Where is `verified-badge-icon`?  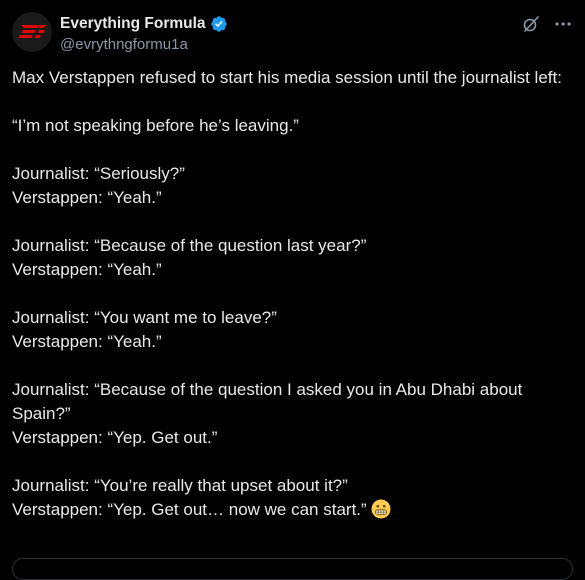
verified-badge-icon is located at coordinates (219, 24).